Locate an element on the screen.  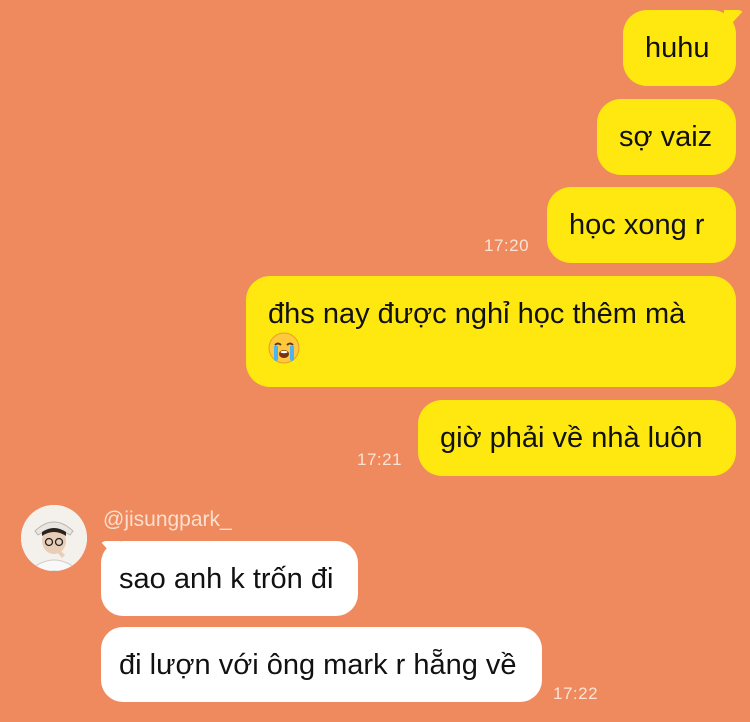
message-bubble-outgoing: học xong r is located at coordinates (641, 225).